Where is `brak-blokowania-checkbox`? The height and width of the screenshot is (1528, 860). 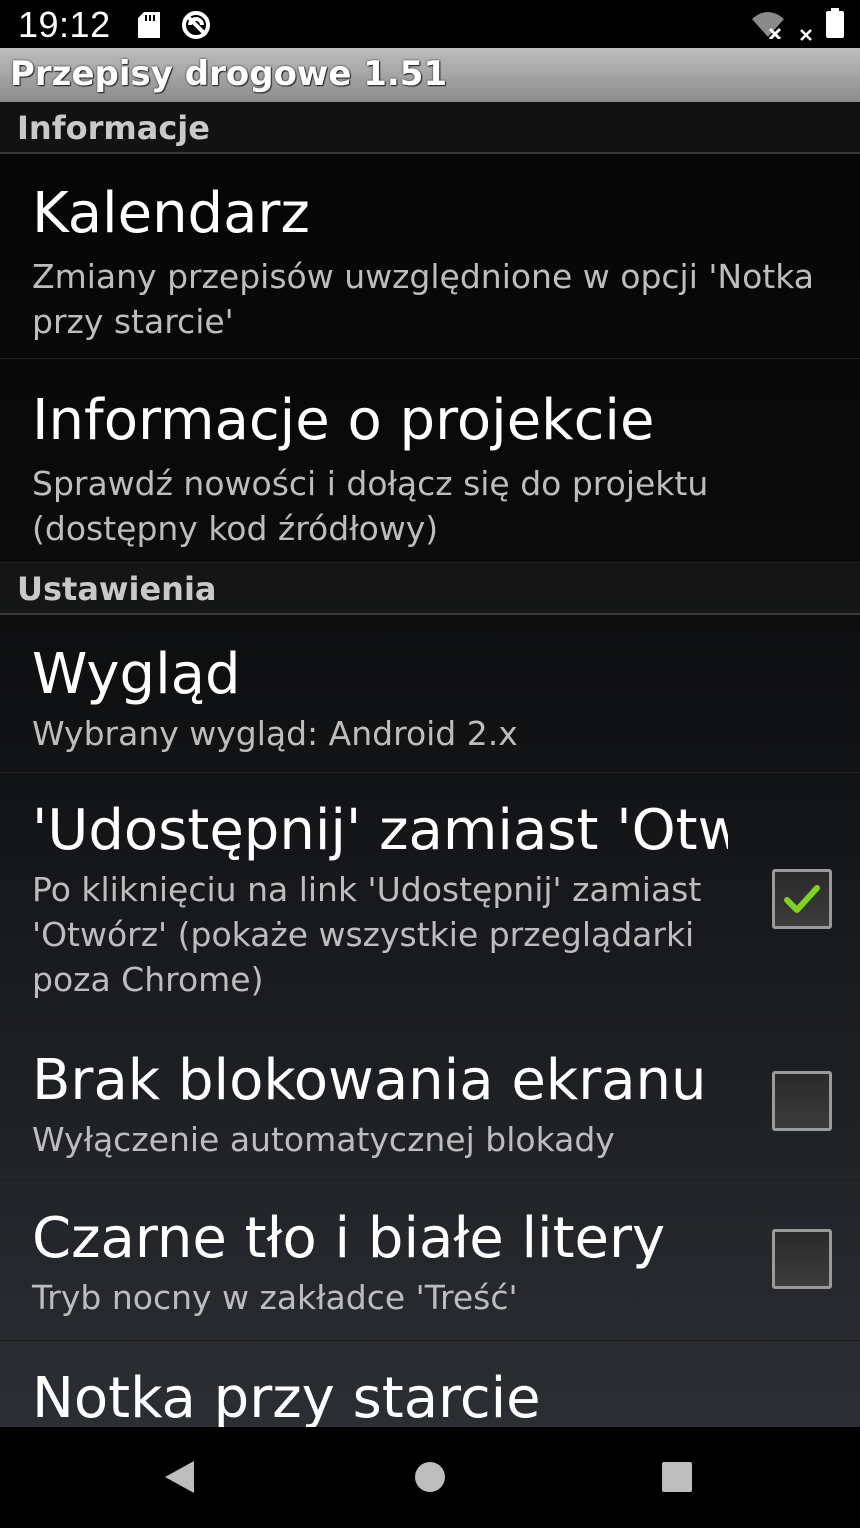 brak-blokowania-checkbox is located at coordinates (802, 1101).